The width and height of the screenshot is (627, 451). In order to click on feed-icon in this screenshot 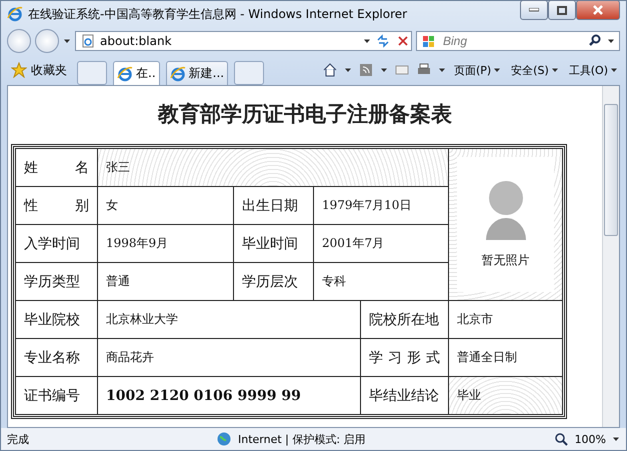, I will do `click(366, 70)`.